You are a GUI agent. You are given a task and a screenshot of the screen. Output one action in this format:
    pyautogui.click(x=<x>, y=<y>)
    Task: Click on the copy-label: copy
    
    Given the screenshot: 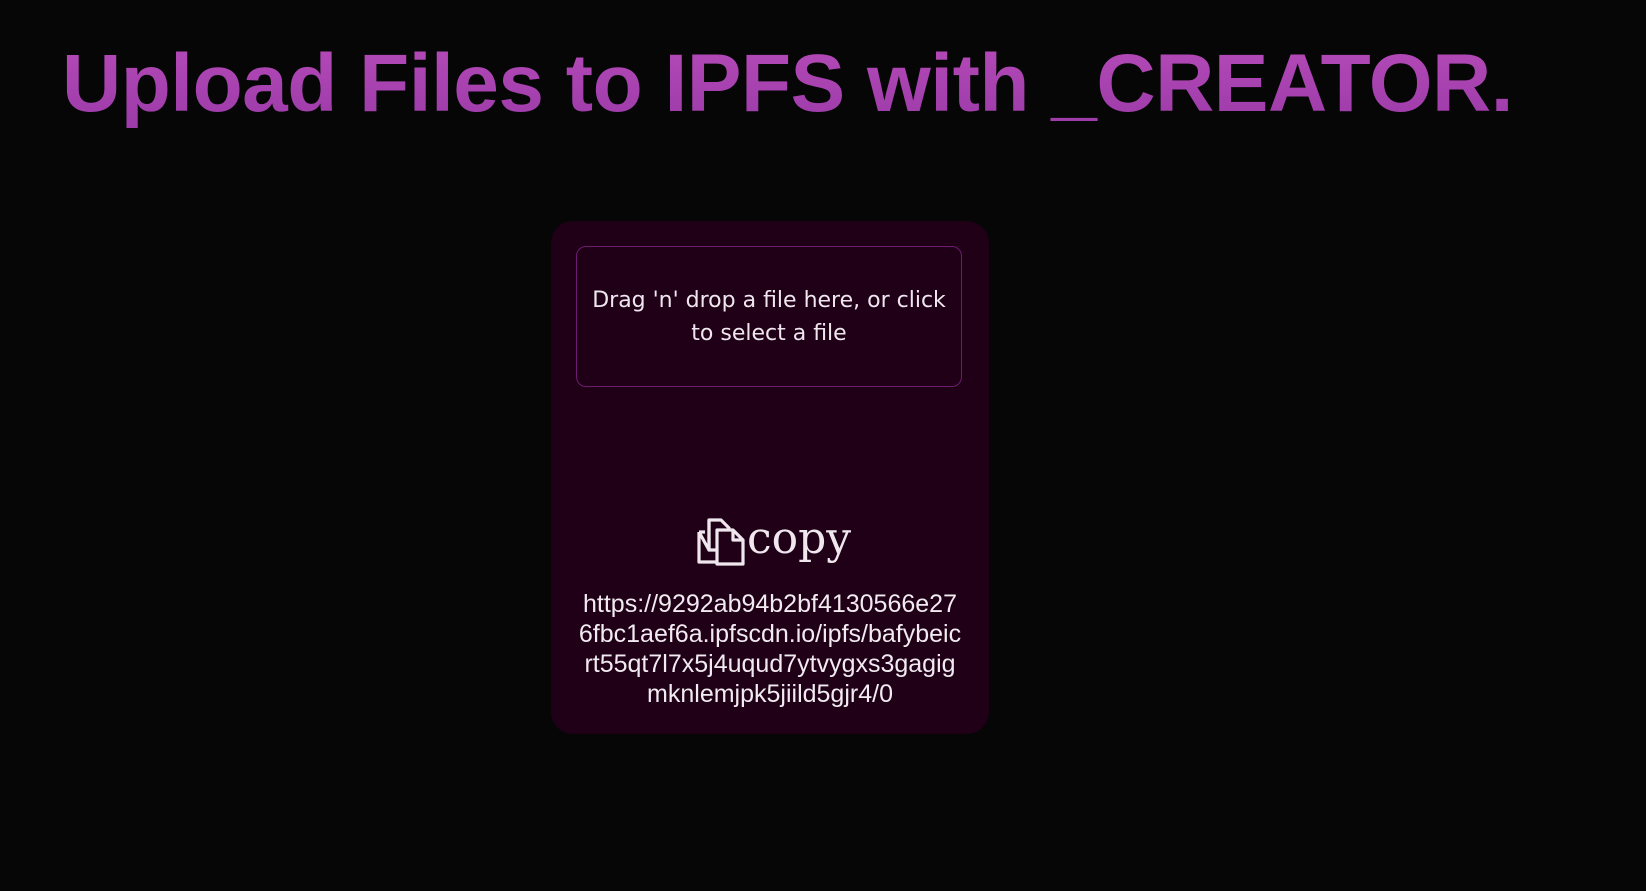 What is the action you would take?
    pyautogui.click(x=799, y=538)
    